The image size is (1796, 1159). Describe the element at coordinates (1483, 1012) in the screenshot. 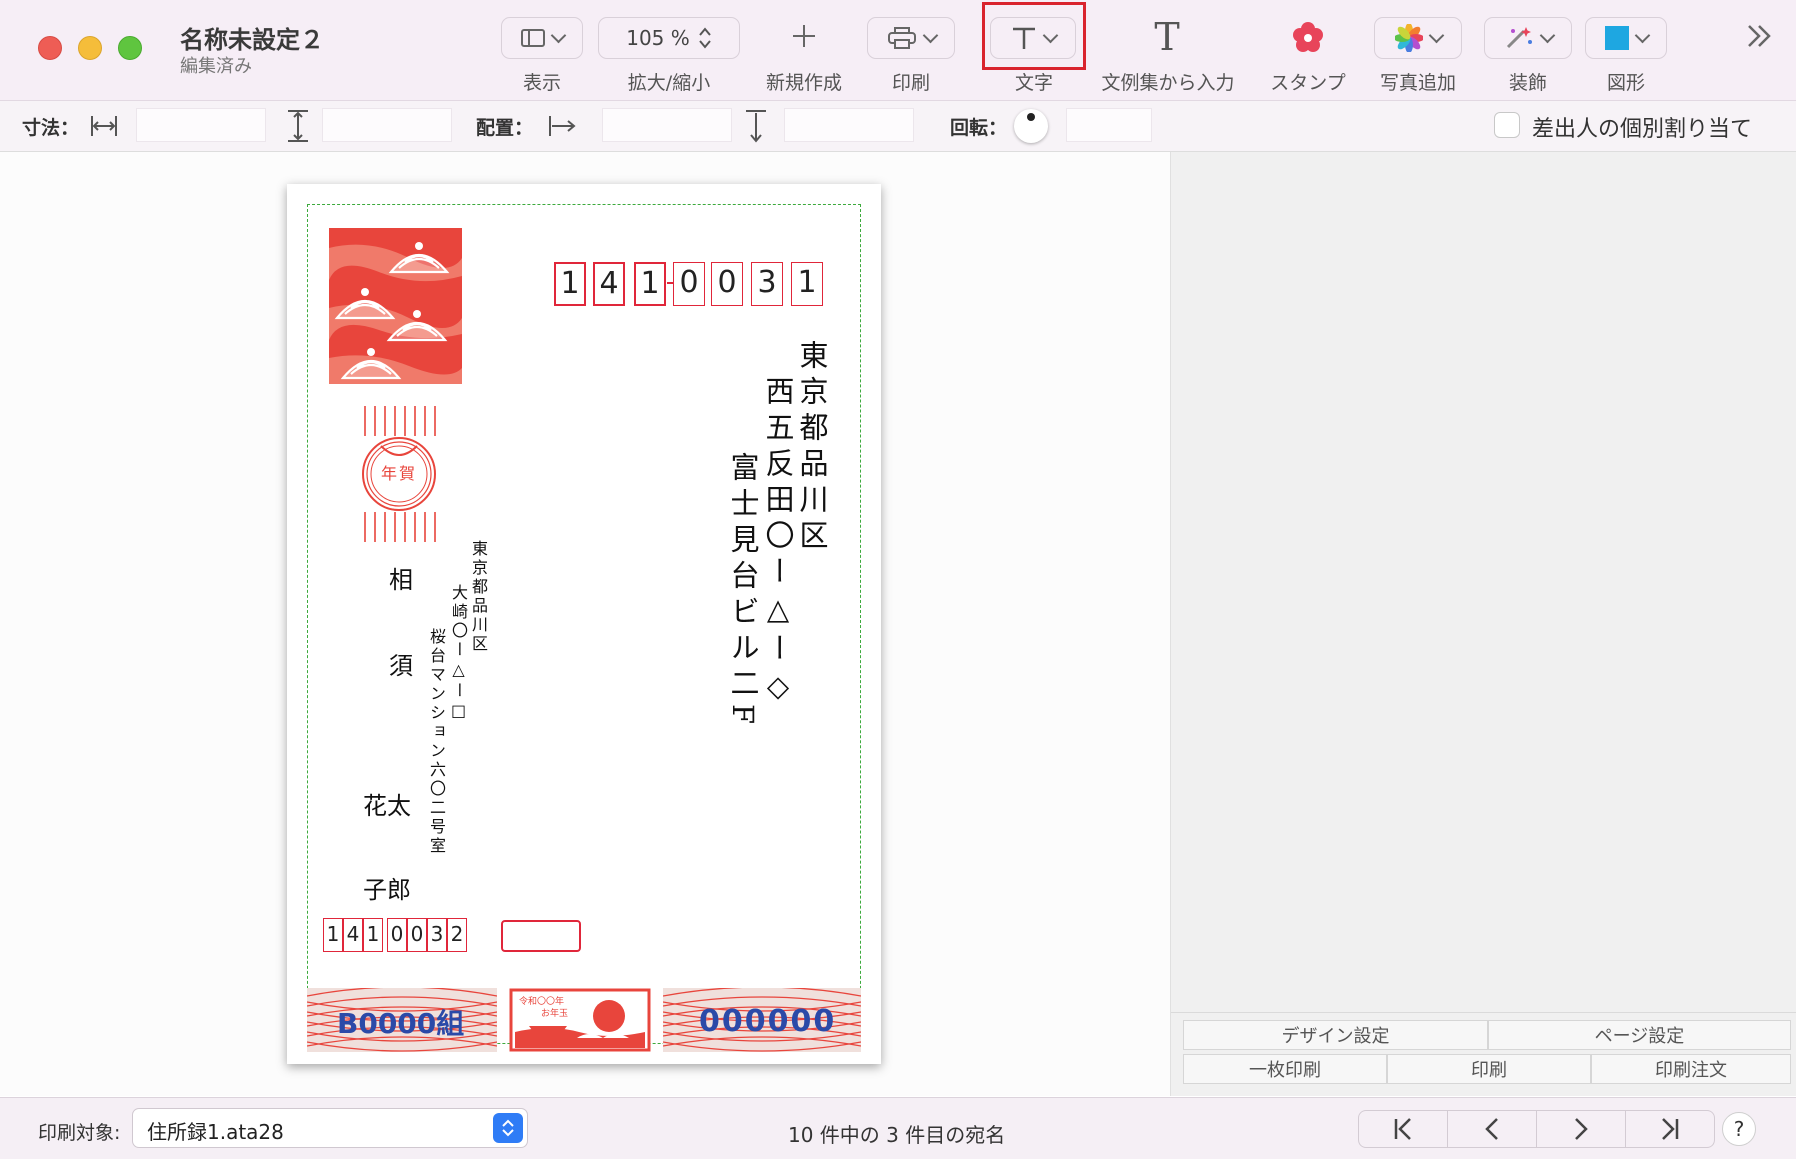

I see `panel-divider` at that location.